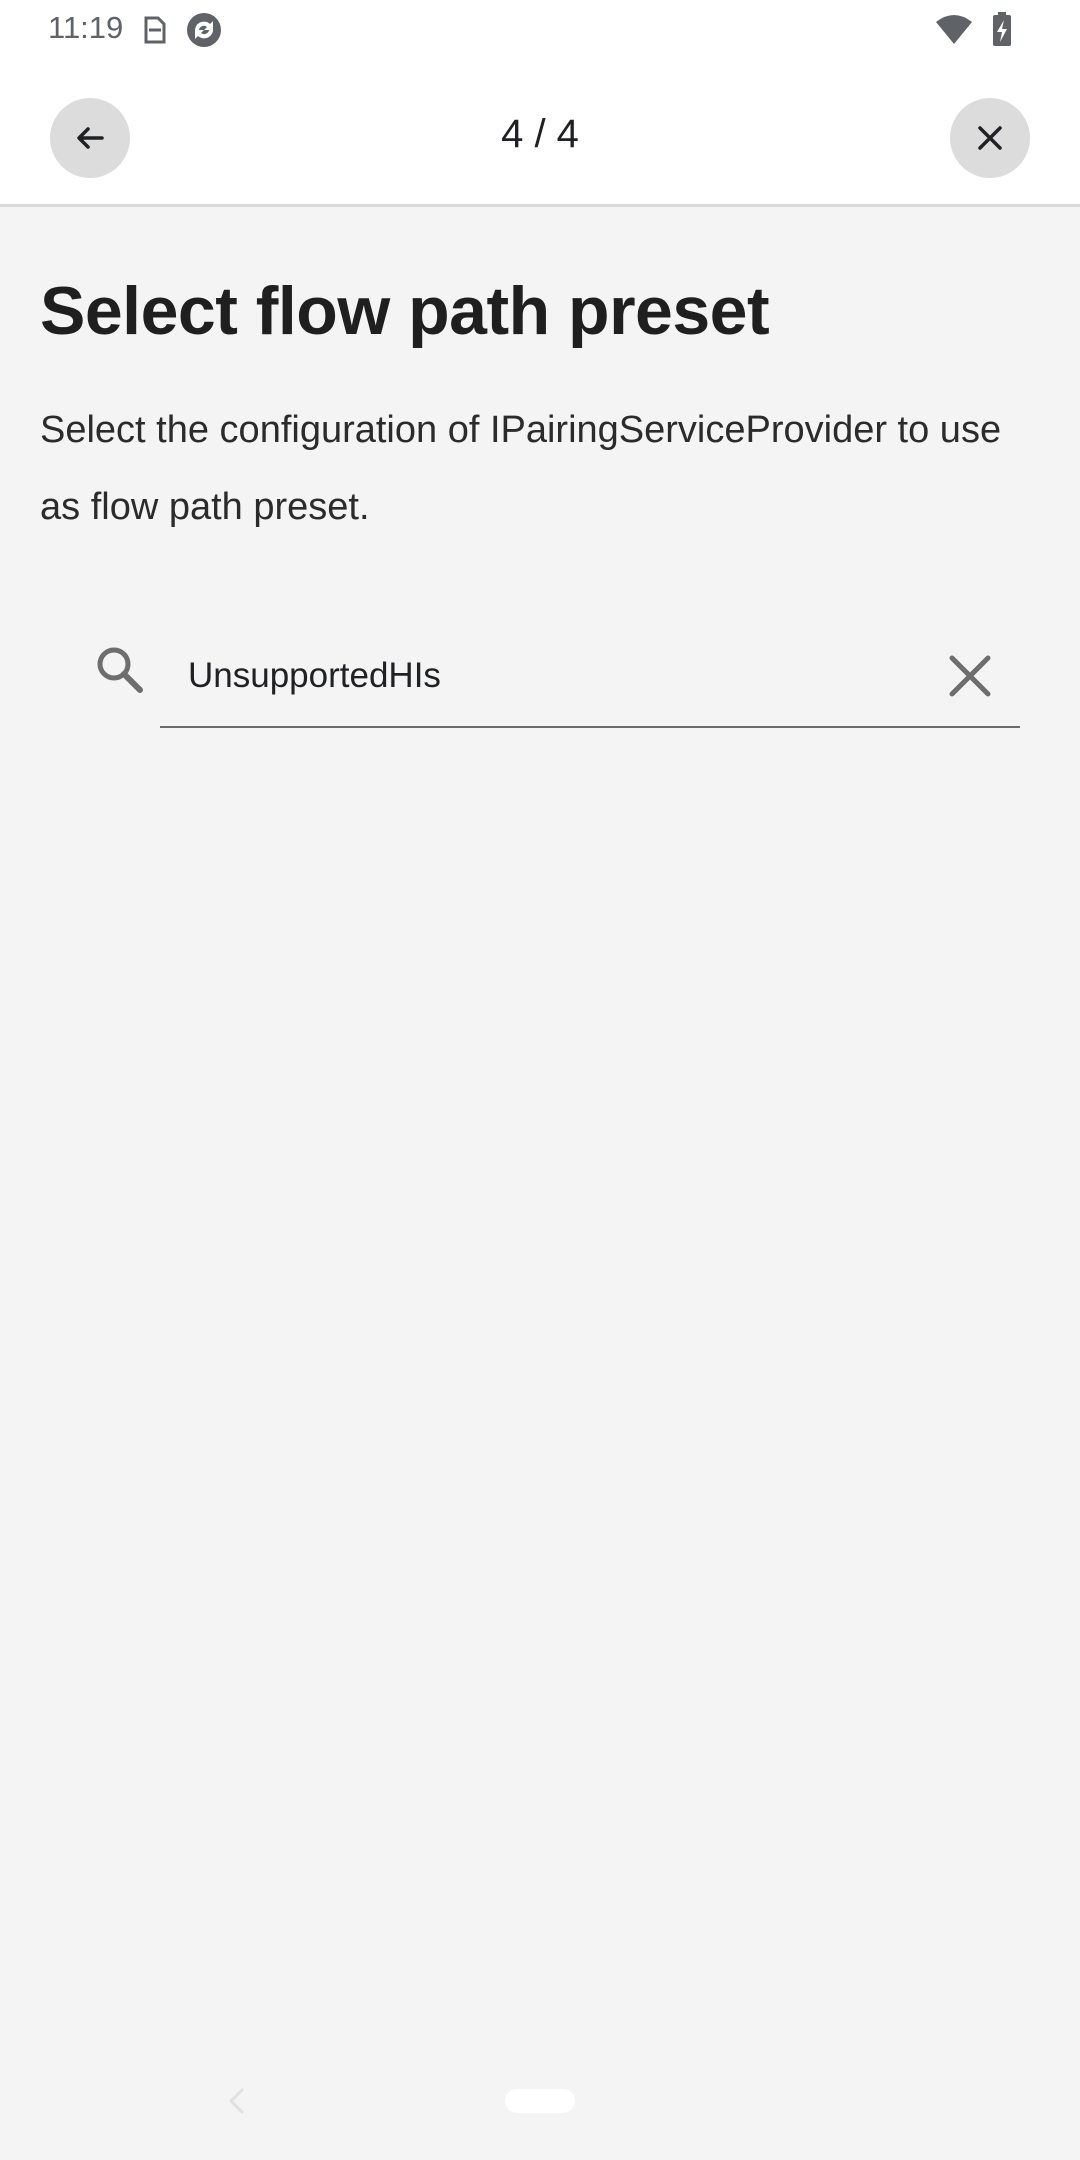 This screenshot has height=2160, width=1080. I want to click on clear-icon, so click(970, 676).